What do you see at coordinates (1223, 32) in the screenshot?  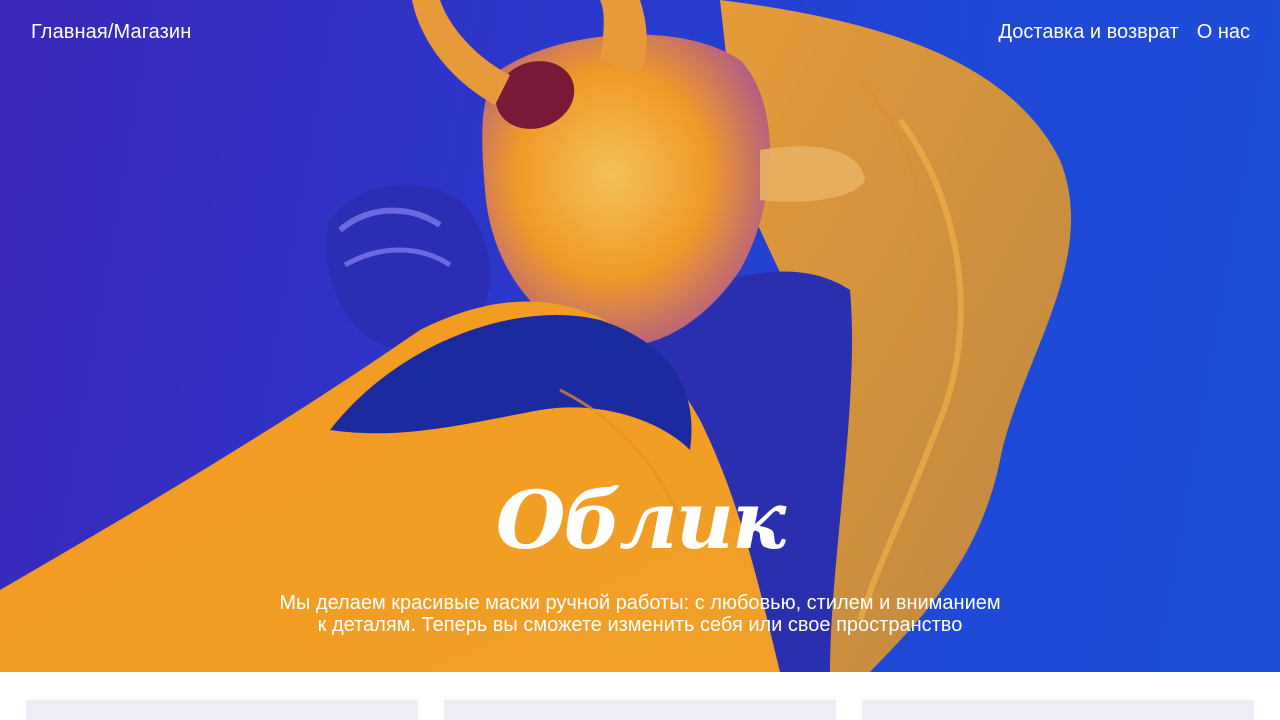 I see `nav-about-link: О нас` at bounding box center [1223, 32].